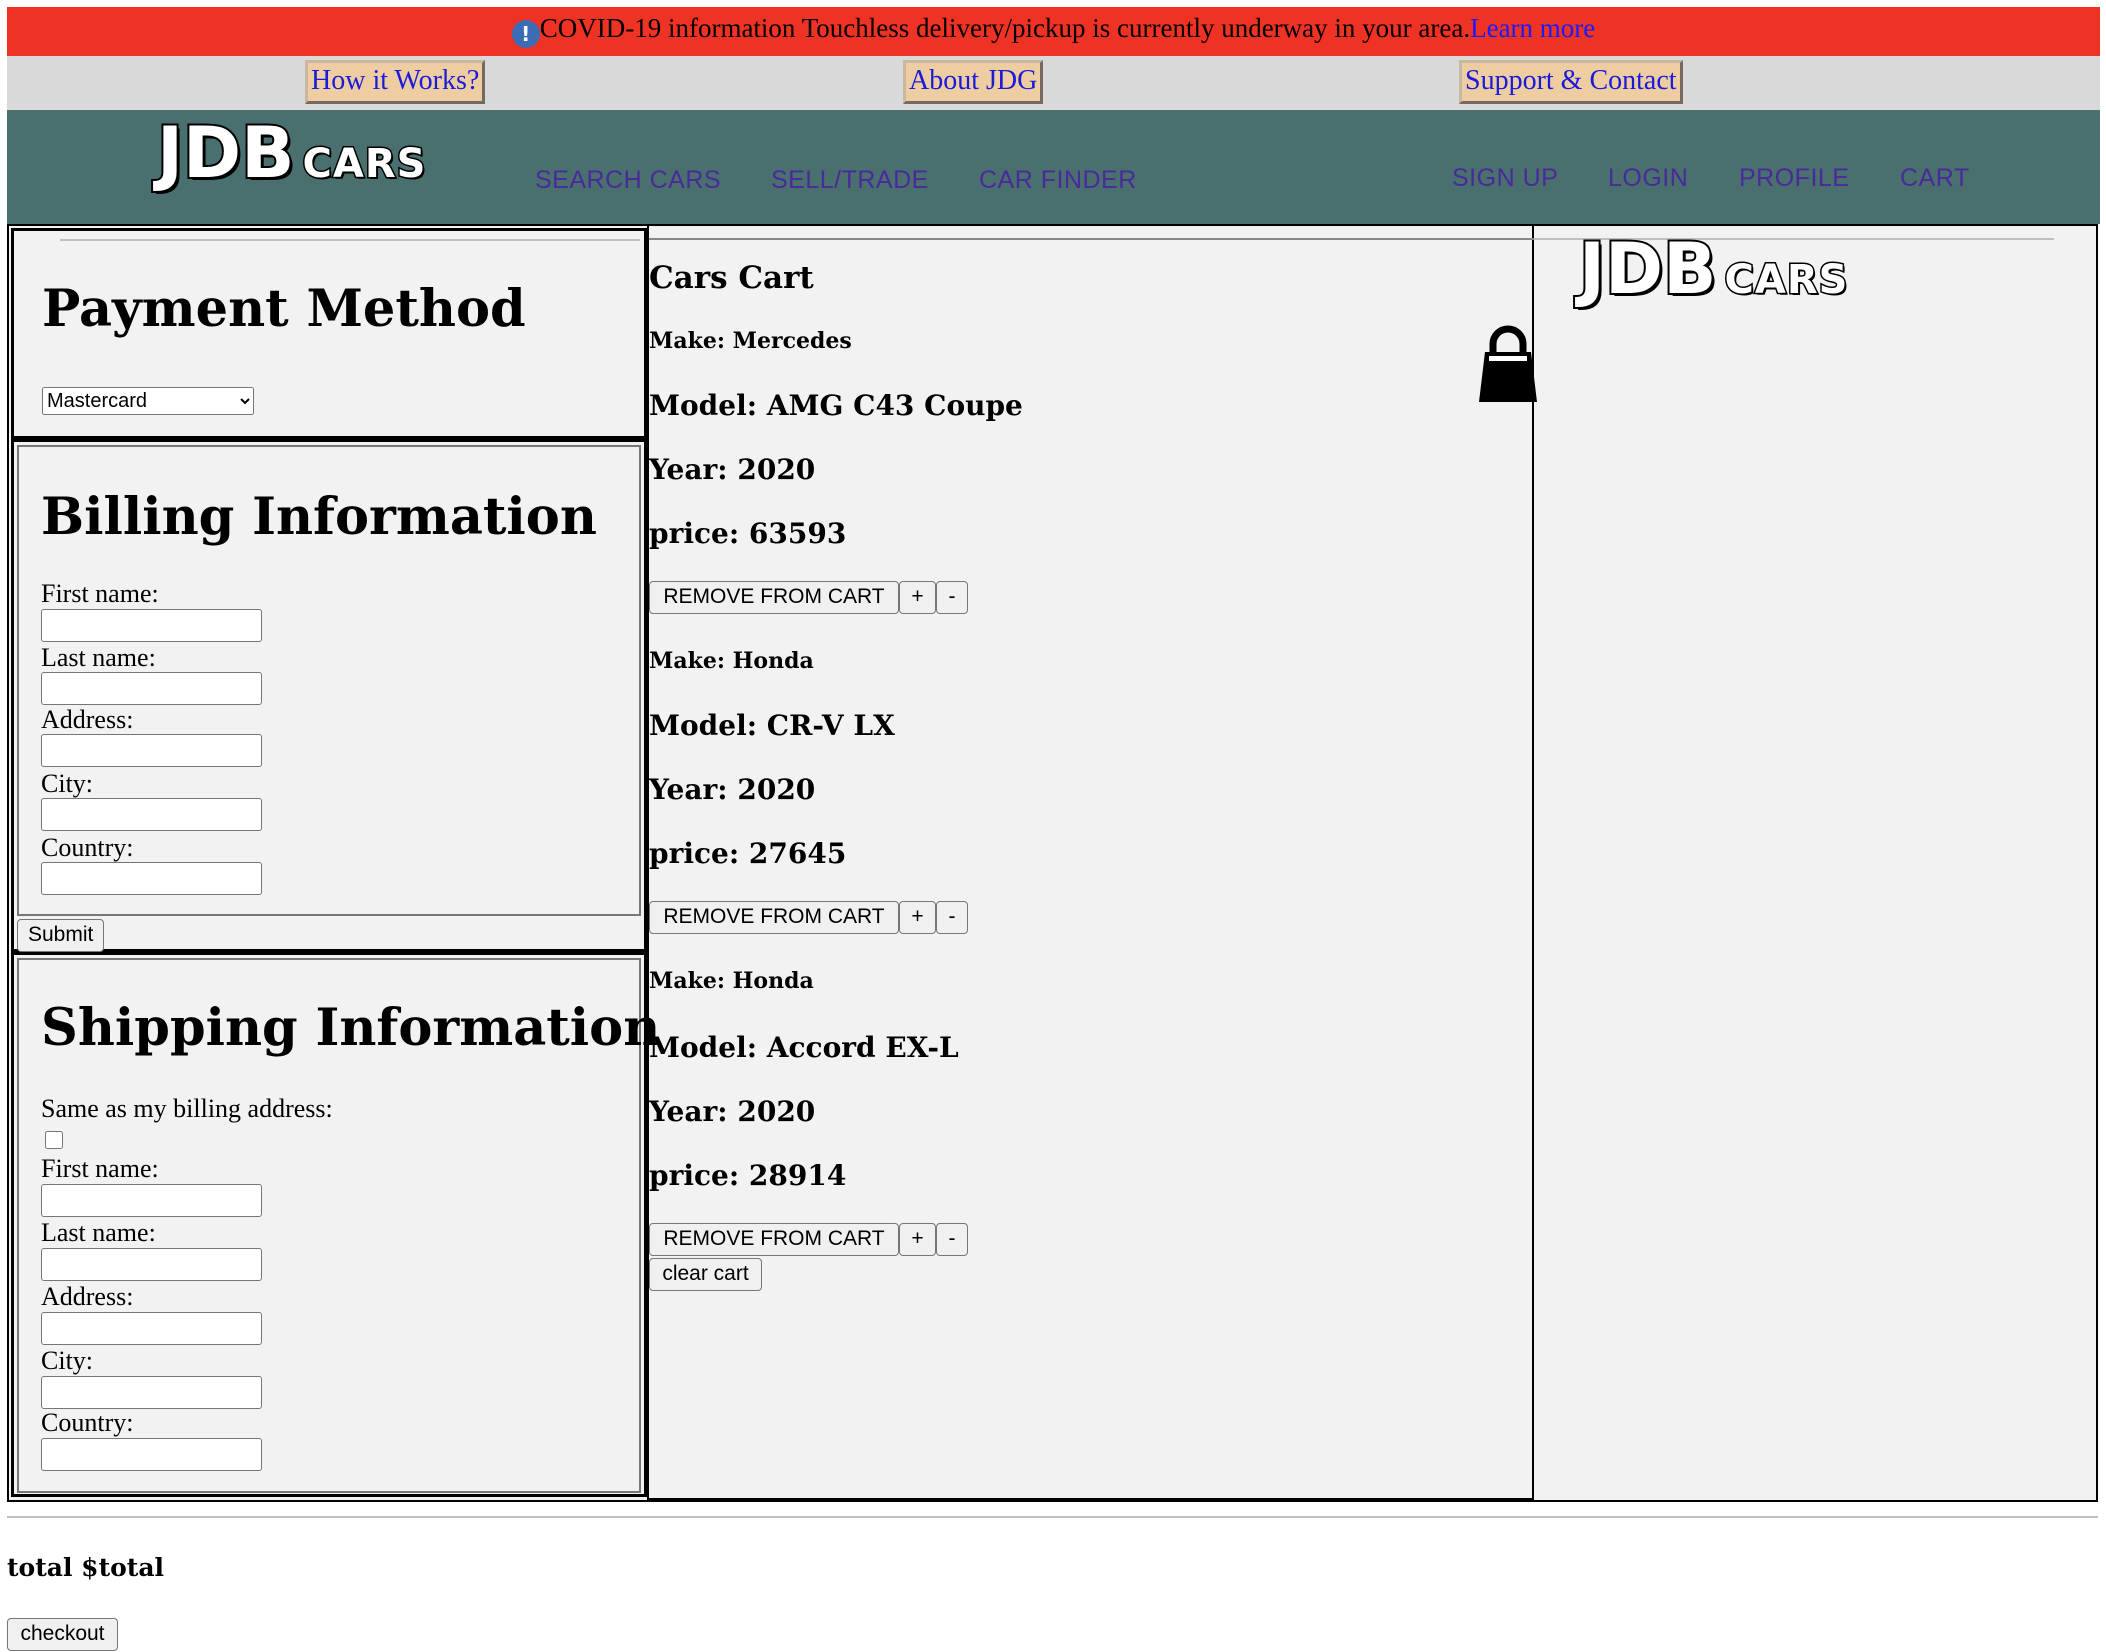 Image resolution: width=2106 pixels, height=1652 pixels. I want to click on shipping-city-input, so click(151, 1392).